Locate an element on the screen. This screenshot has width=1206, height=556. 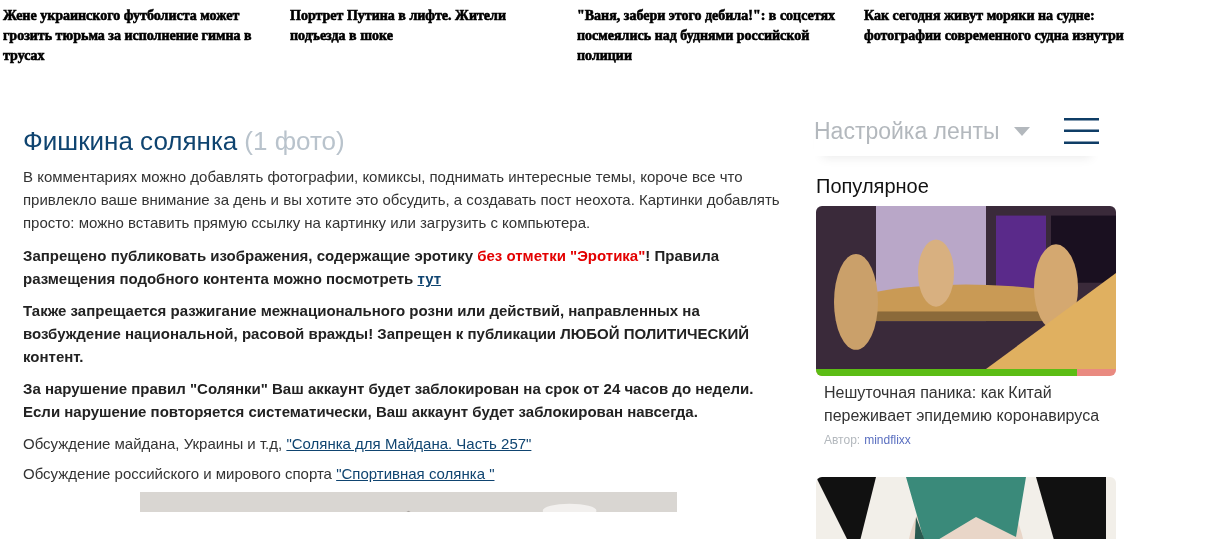
discussion-text: Обсуждение российского и мирового спорта is located at coordinates (178, 473).